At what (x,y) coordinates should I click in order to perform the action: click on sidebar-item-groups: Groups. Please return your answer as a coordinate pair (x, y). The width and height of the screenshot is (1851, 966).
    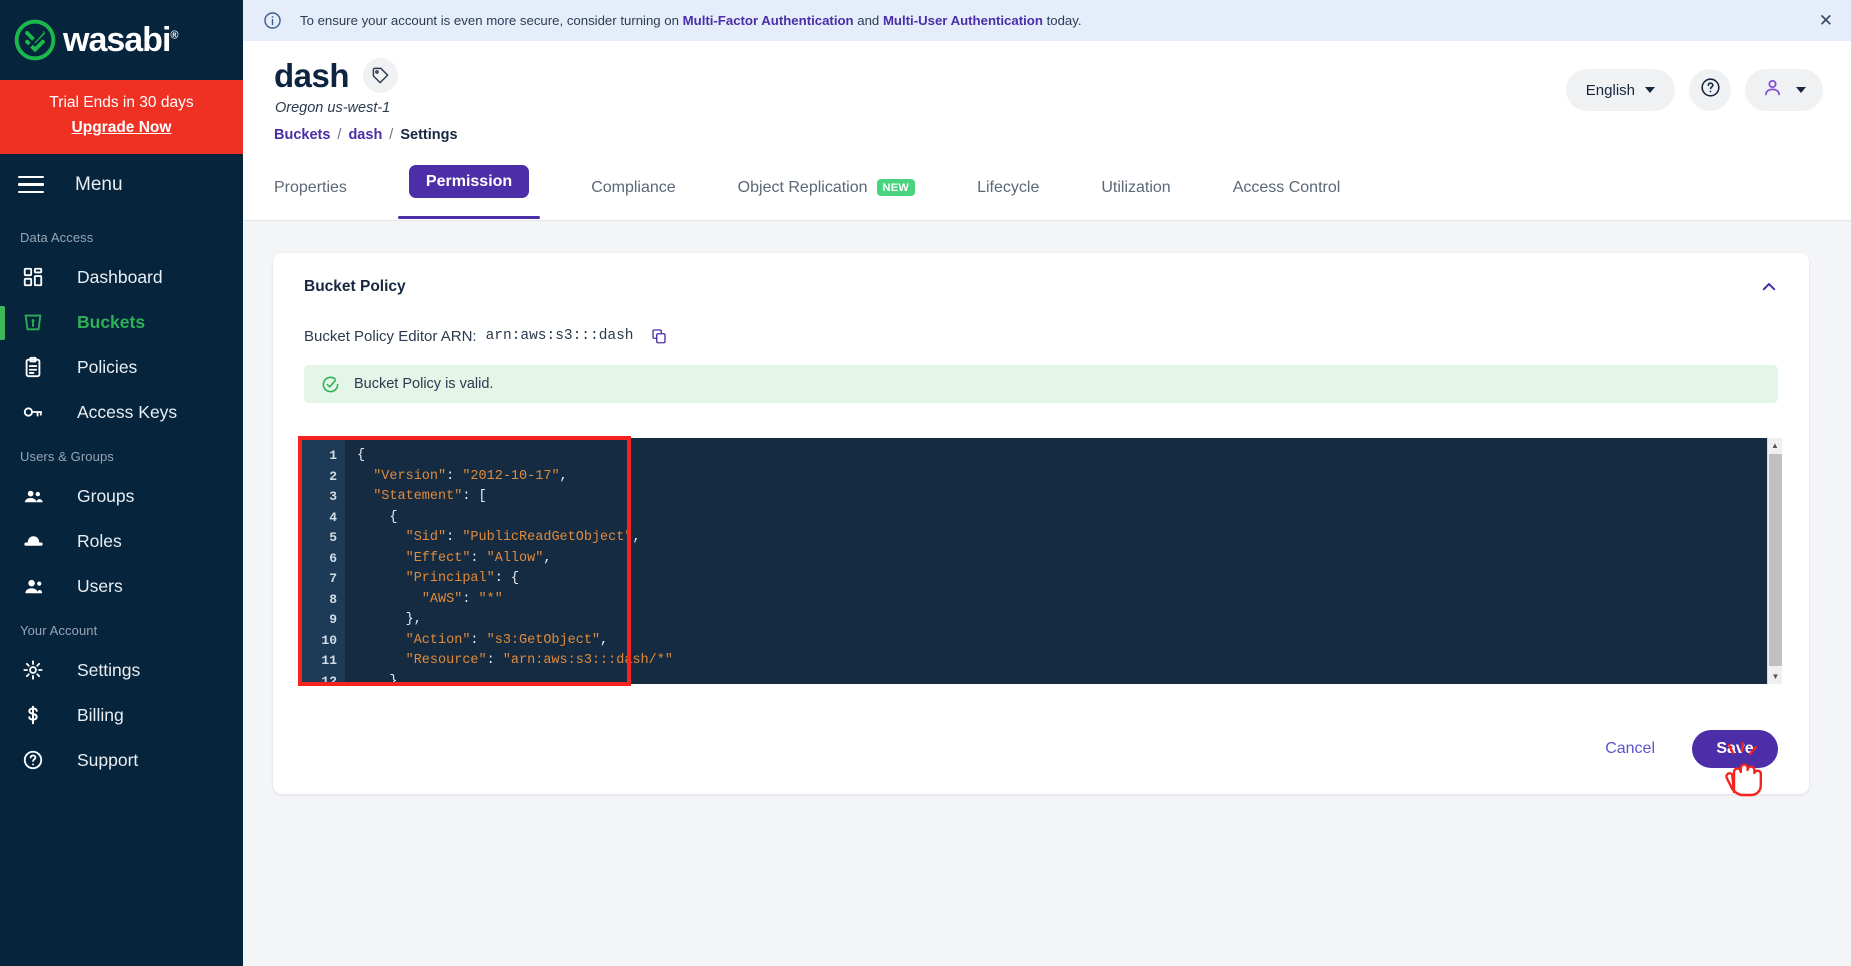
    Looking at the image, I should click on (121, 496).